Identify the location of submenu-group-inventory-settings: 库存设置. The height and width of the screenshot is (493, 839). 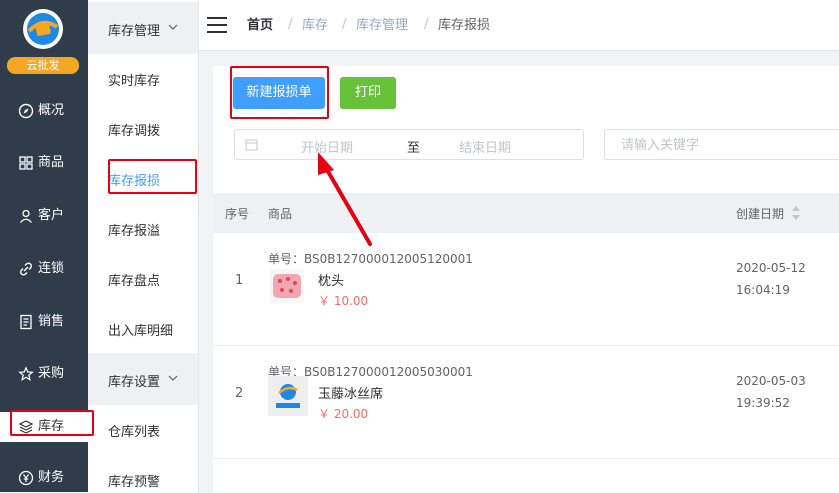
(143, 379).